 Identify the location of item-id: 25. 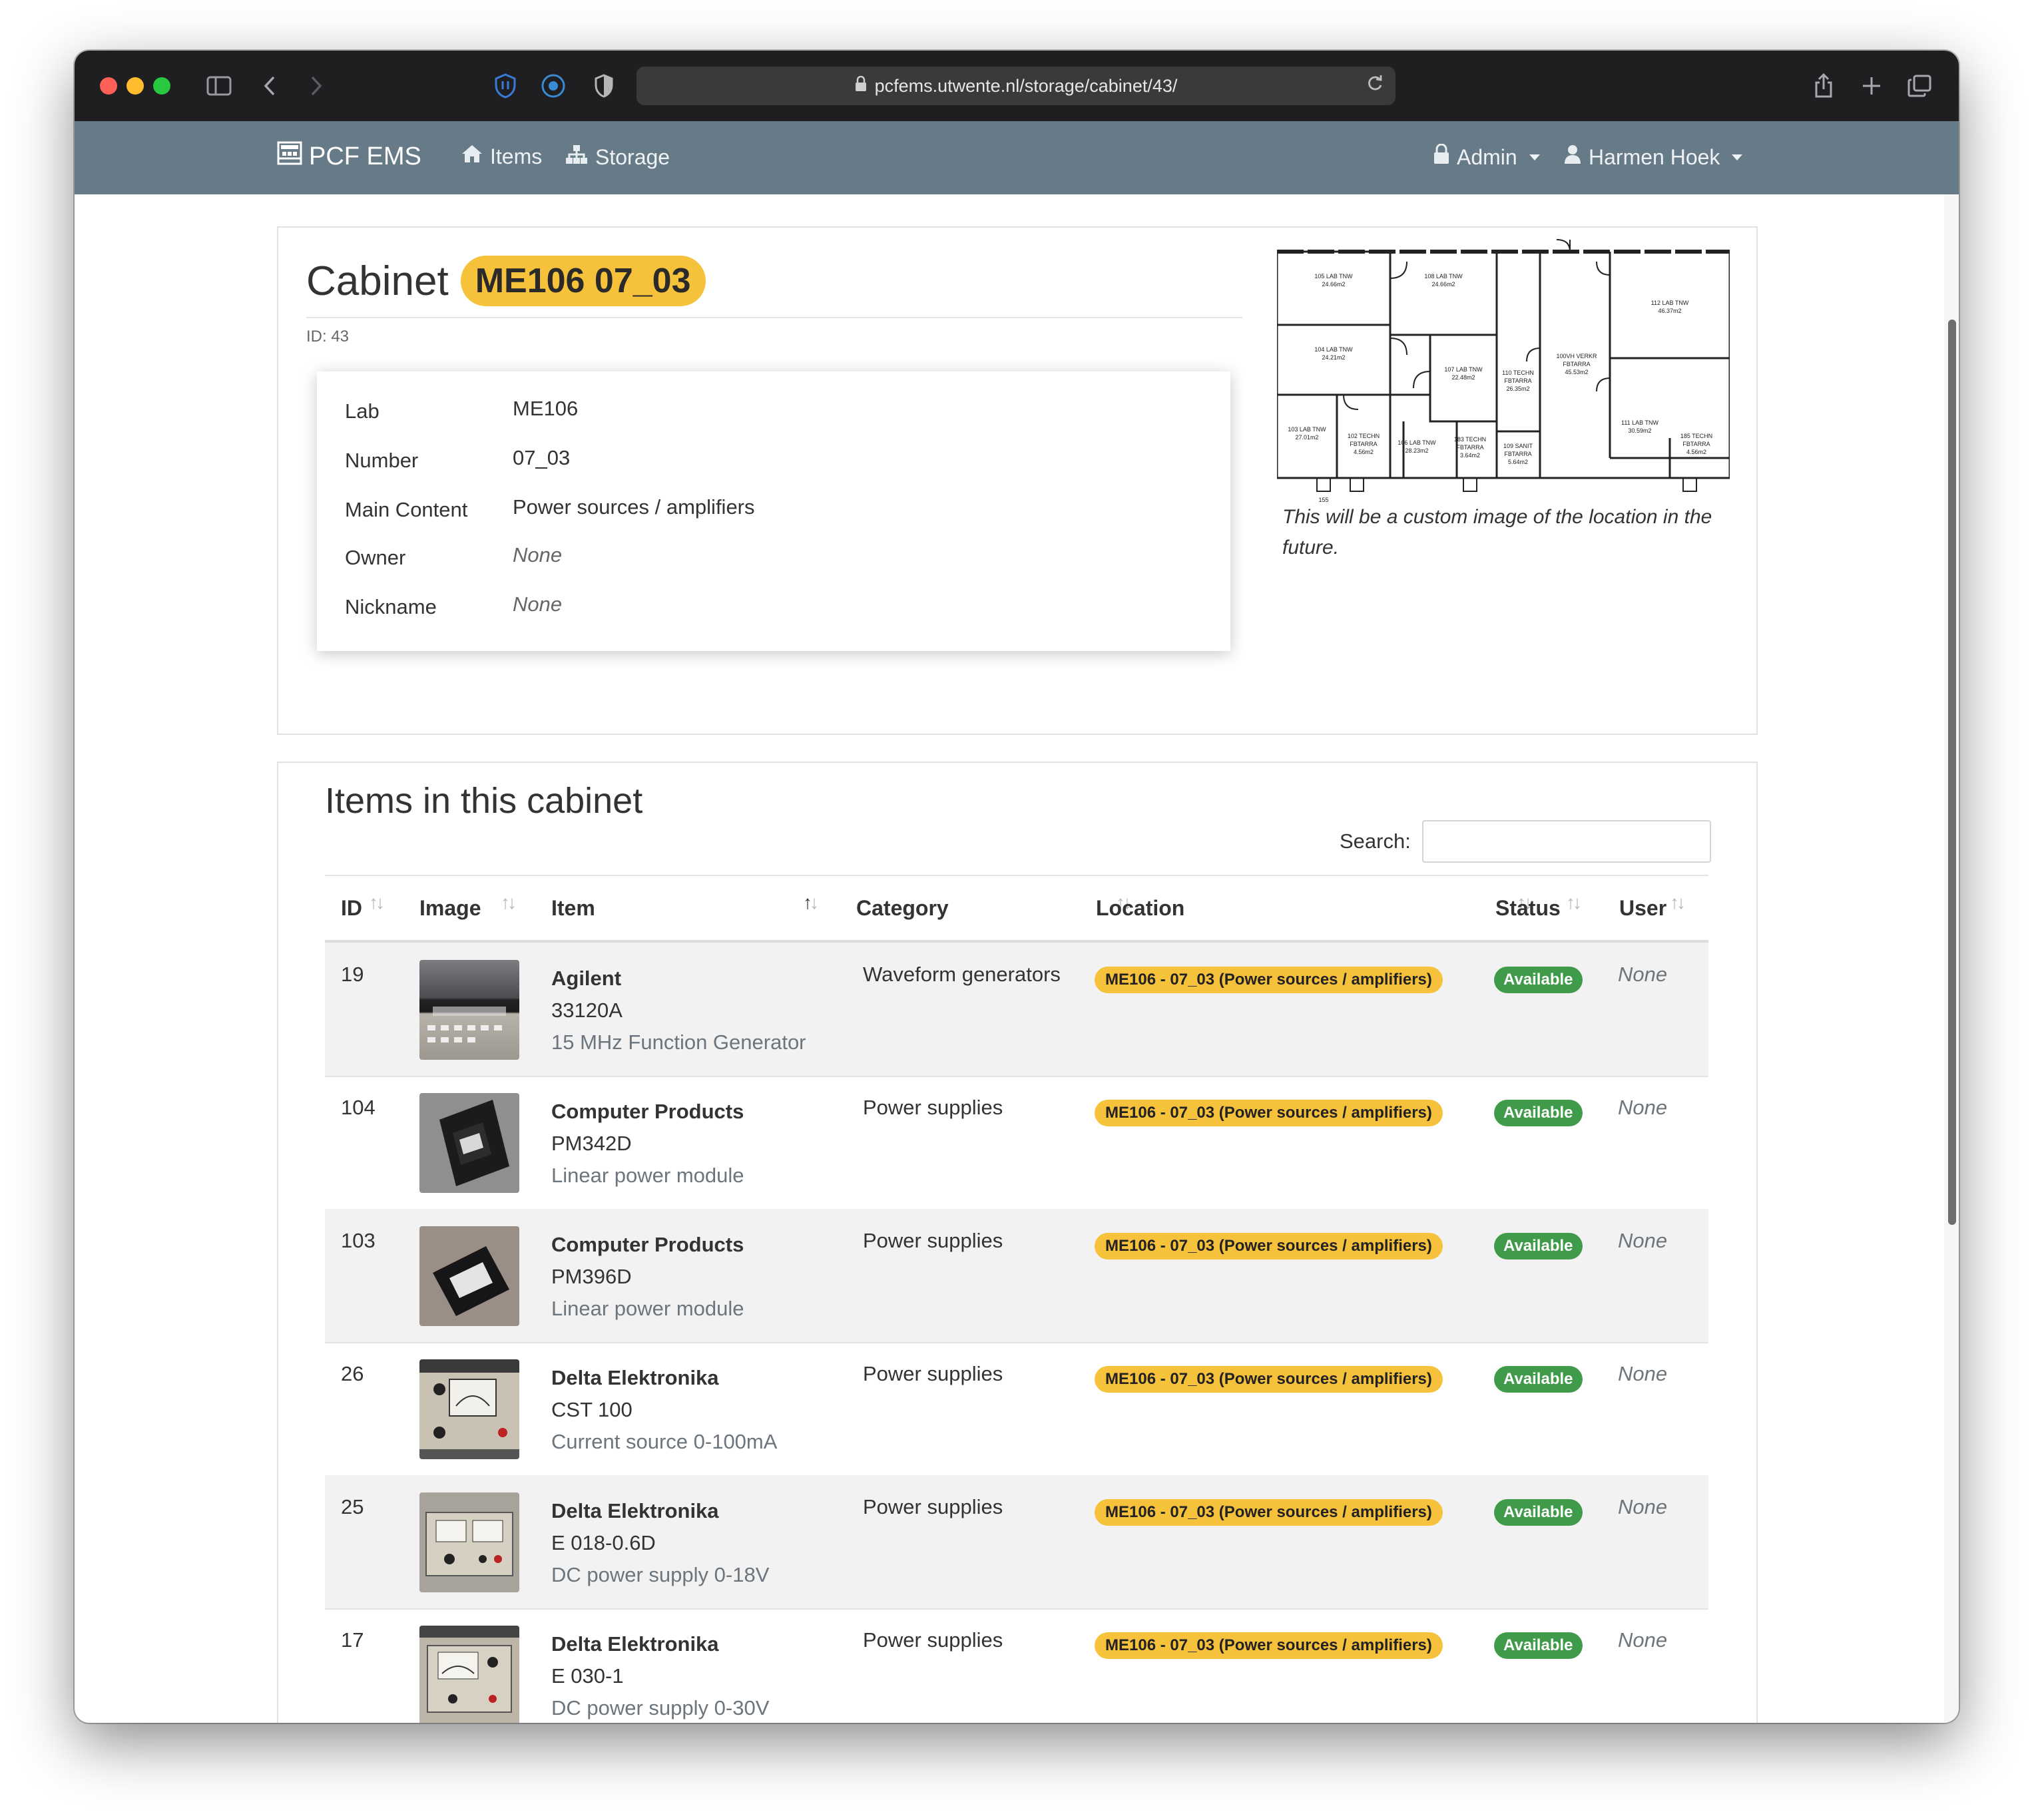
(353, 1506).